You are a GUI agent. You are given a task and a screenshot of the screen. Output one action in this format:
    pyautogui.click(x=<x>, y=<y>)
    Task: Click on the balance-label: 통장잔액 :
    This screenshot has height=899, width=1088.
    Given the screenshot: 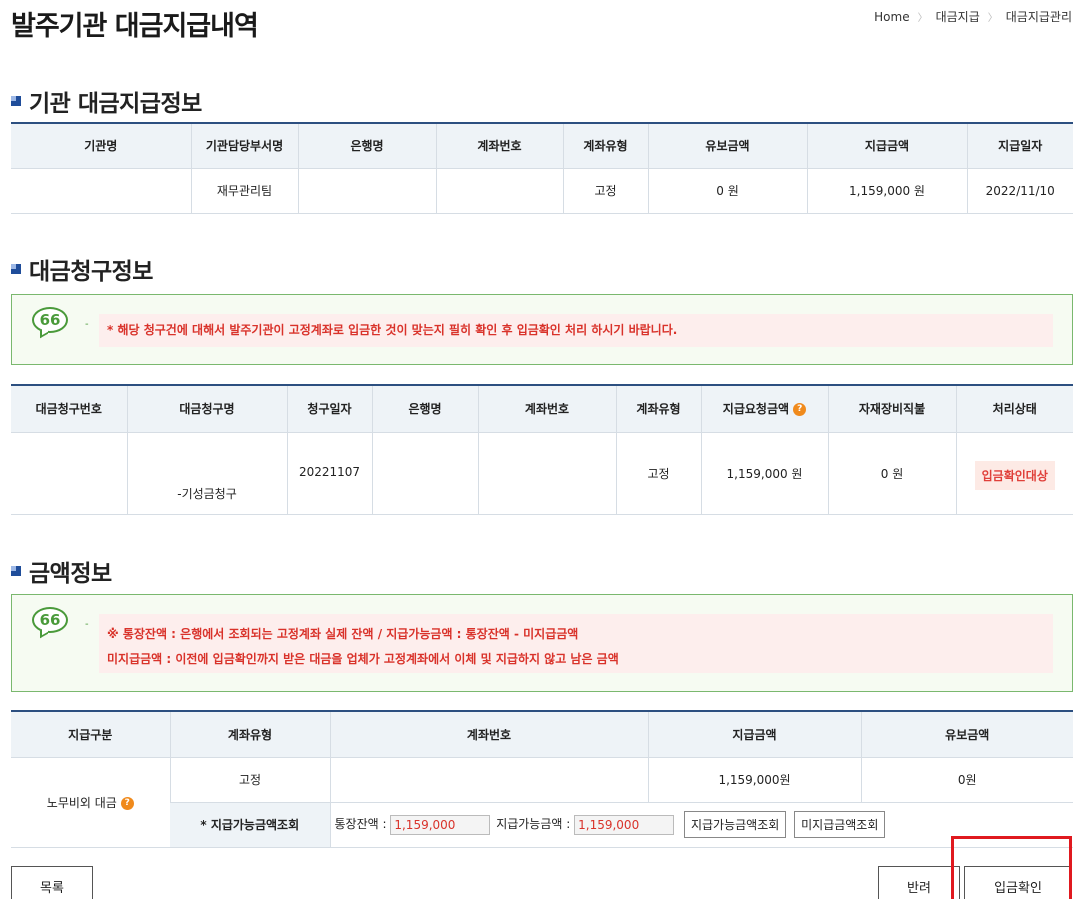 What is the action you would take?
    pyautogui.click(x=360, y=824)
    